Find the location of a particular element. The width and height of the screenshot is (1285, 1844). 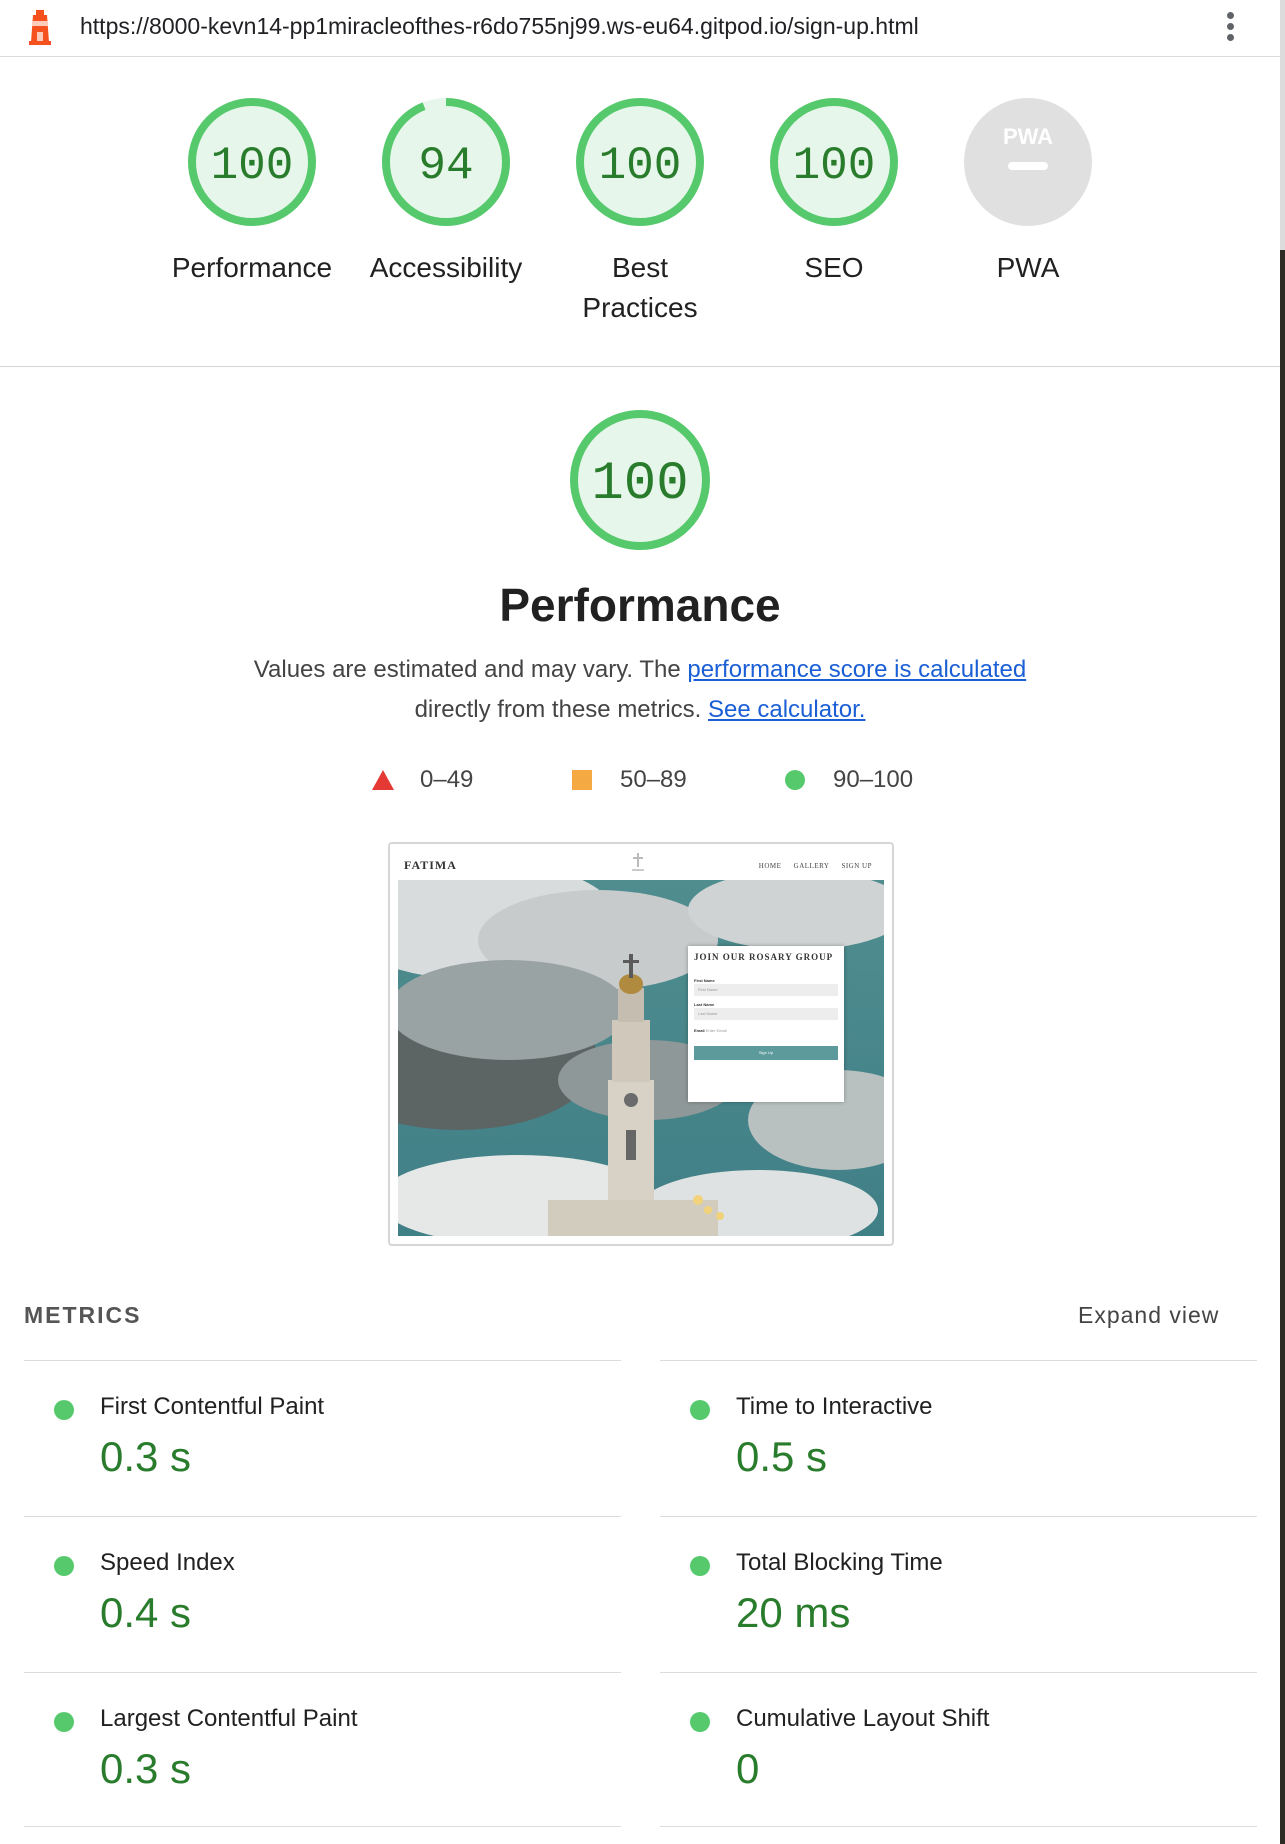

performance-score-value: 100 is located at coordinates (639, 484).